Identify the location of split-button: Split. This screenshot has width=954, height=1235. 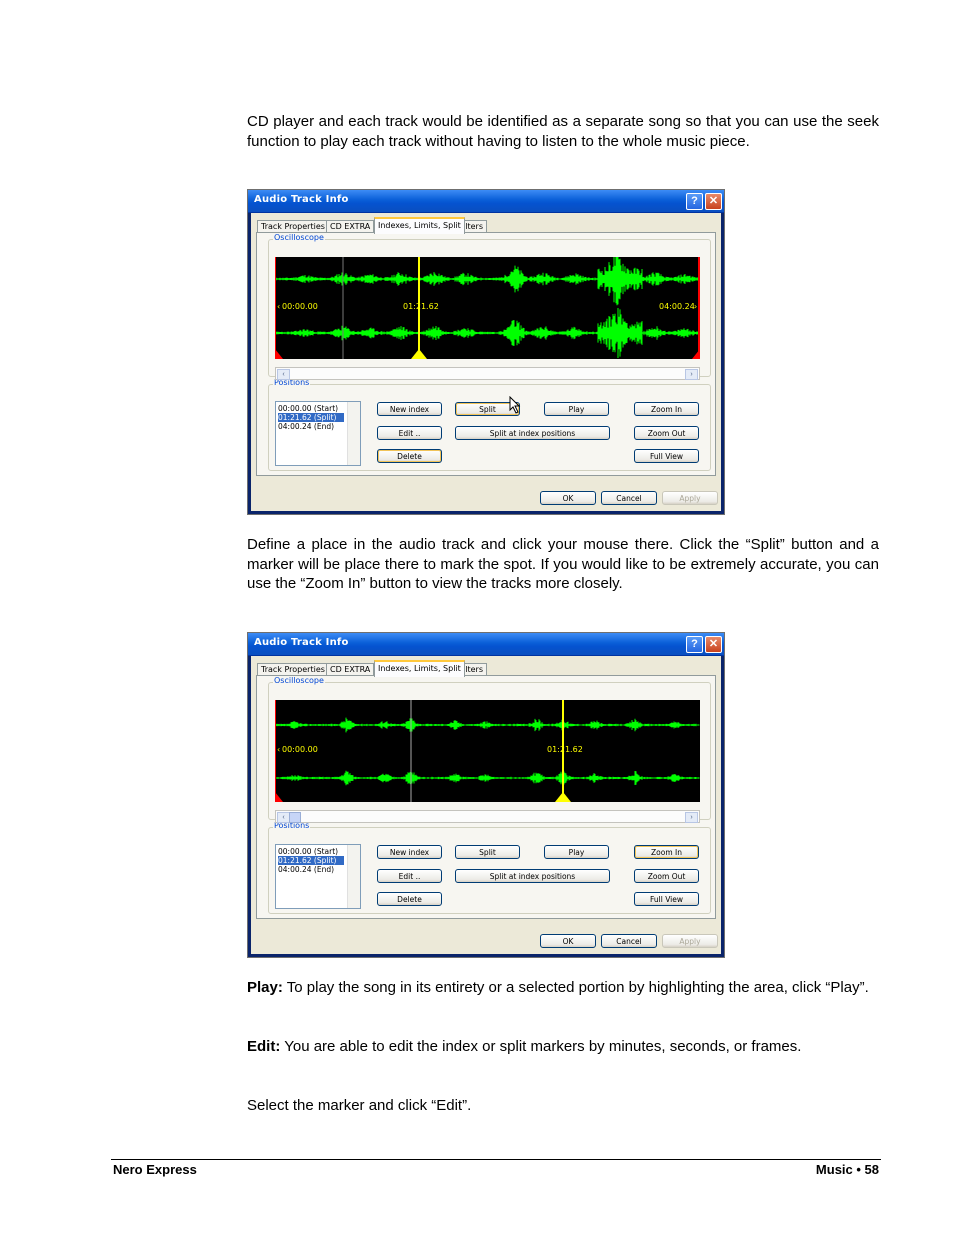
(487, 852).